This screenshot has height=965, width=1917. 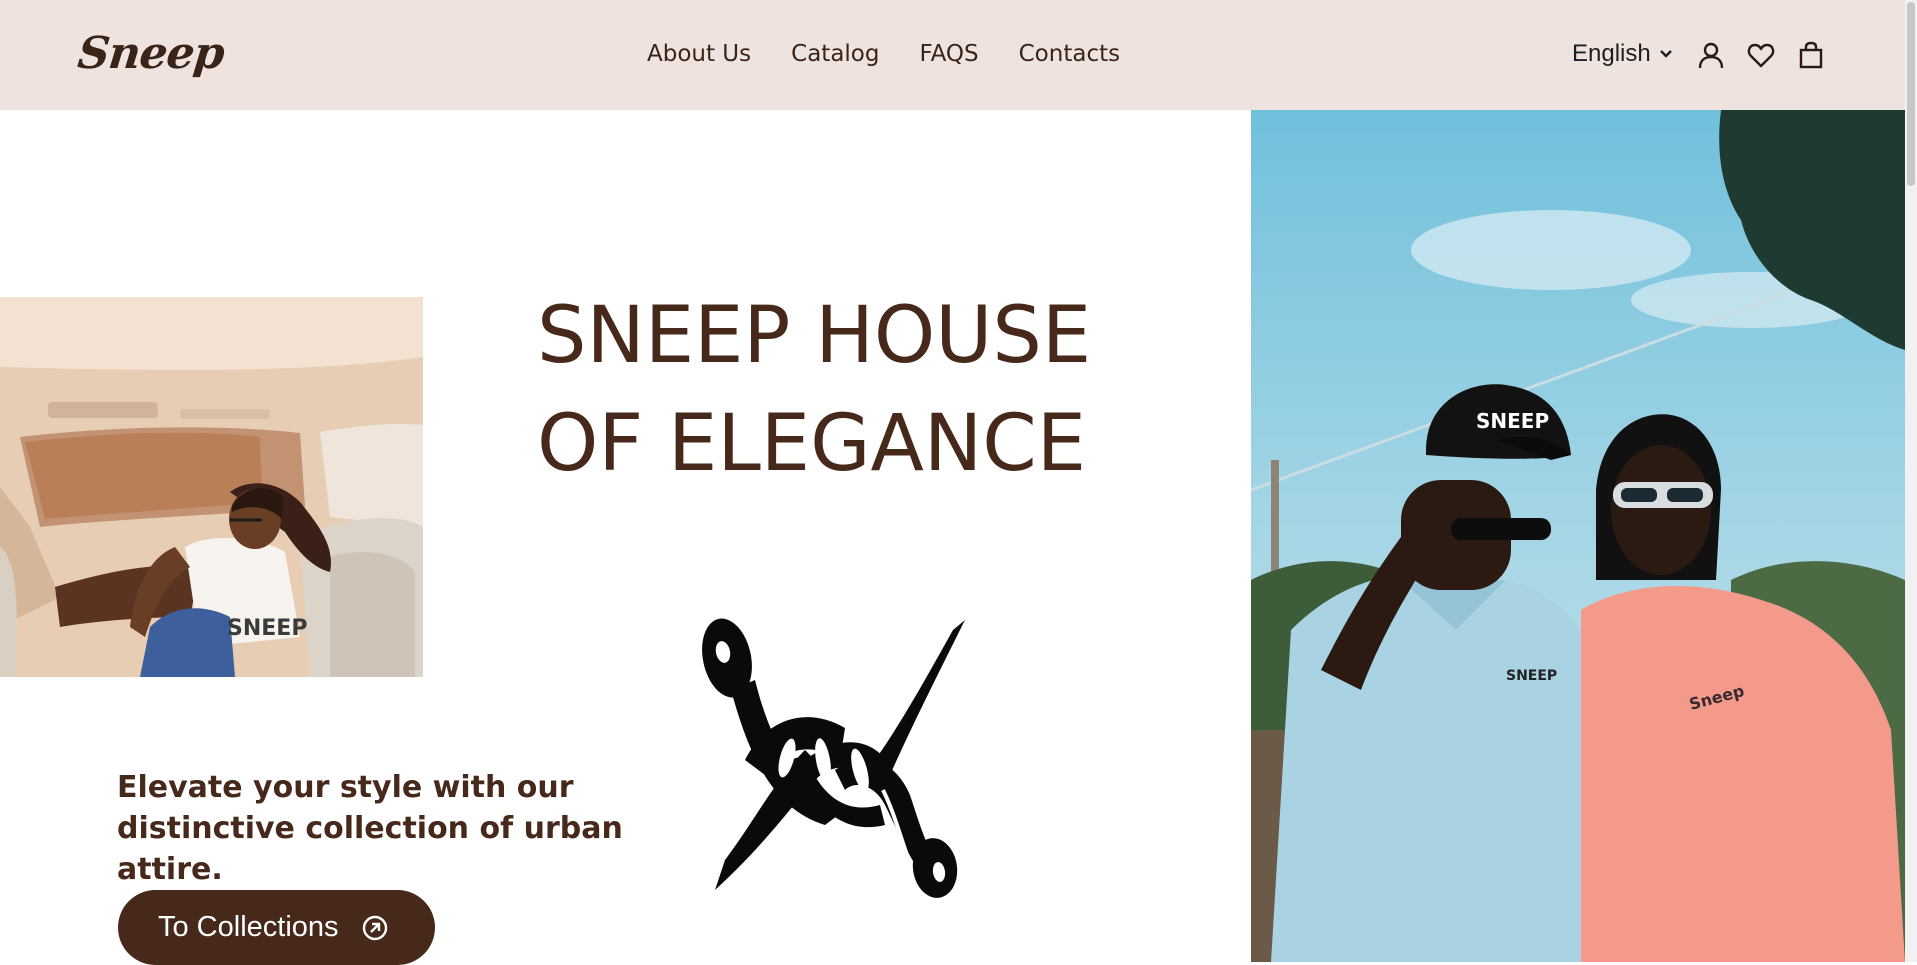 What do you see at coordinates (883, 54) in the screenshot?
I see `main-nav: About Us Catalog FAQS Contacts` at bounding box center [883, 54].